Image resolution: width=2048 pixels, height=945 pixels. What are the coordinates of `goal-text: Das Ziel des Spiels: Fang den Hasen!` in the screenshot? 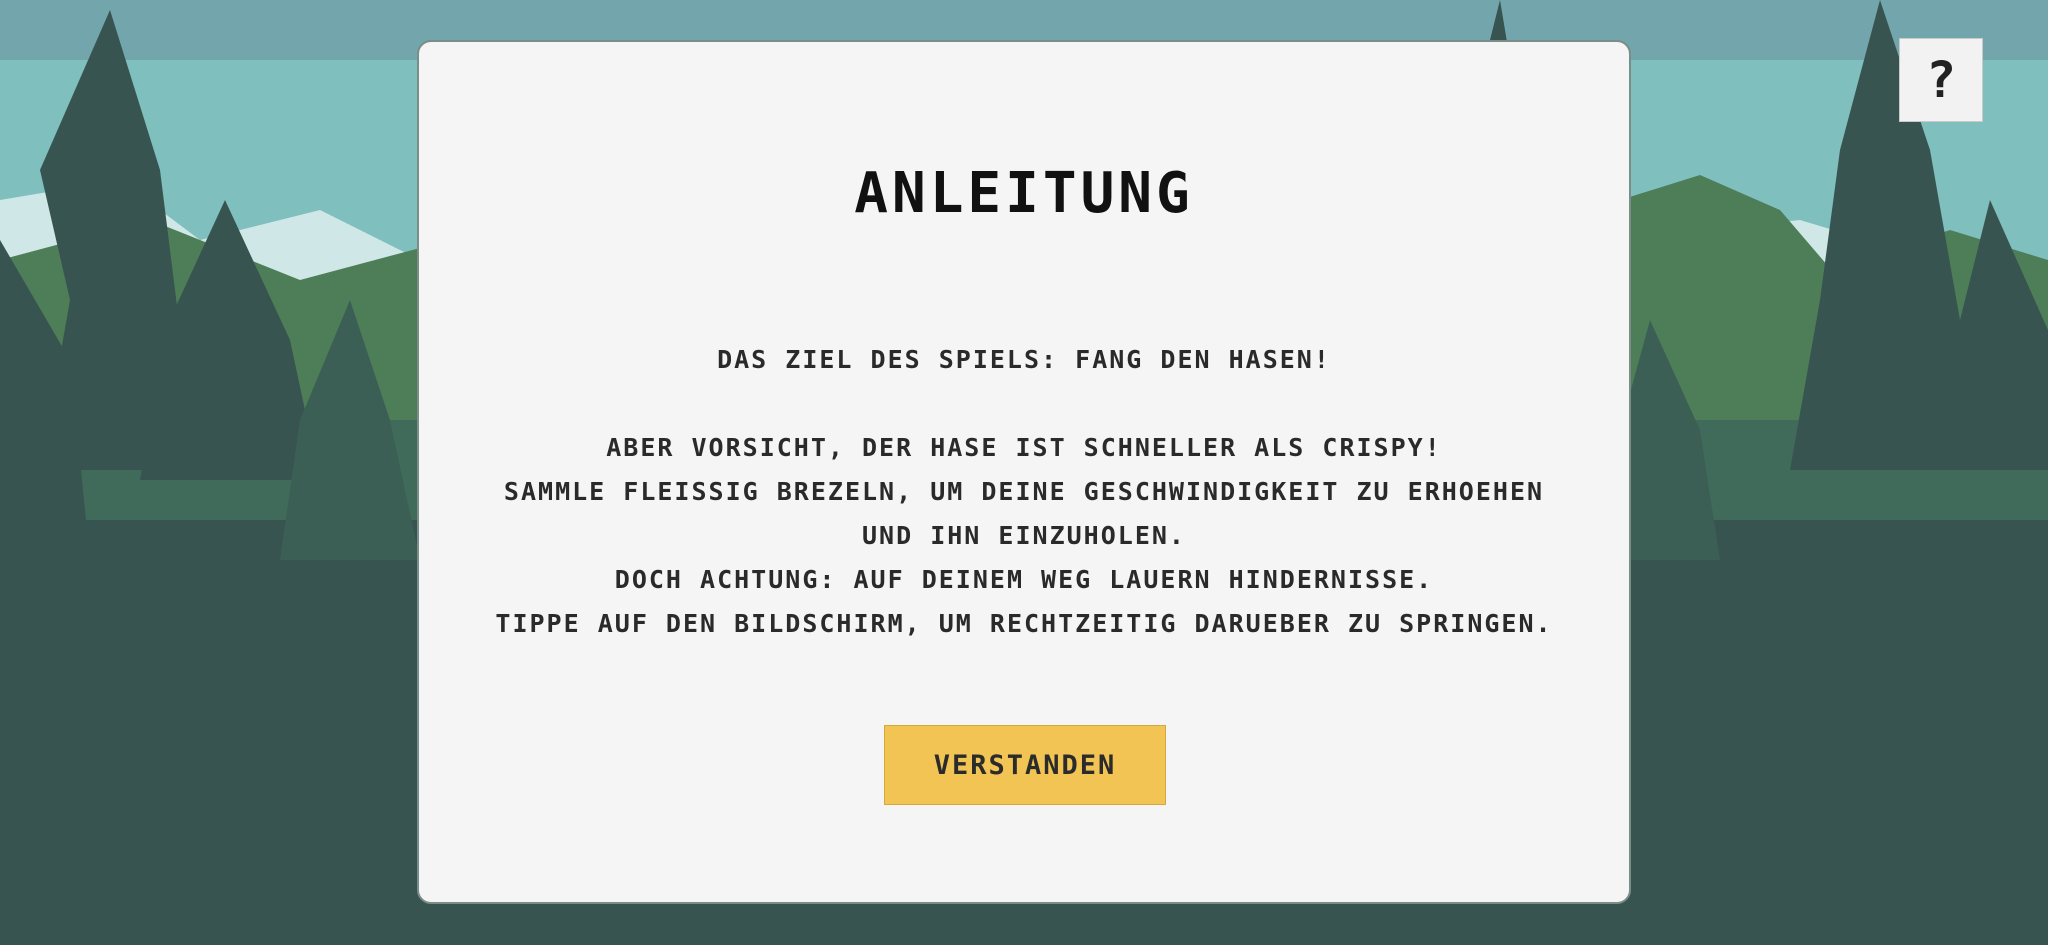 It's located at (1024, 359).